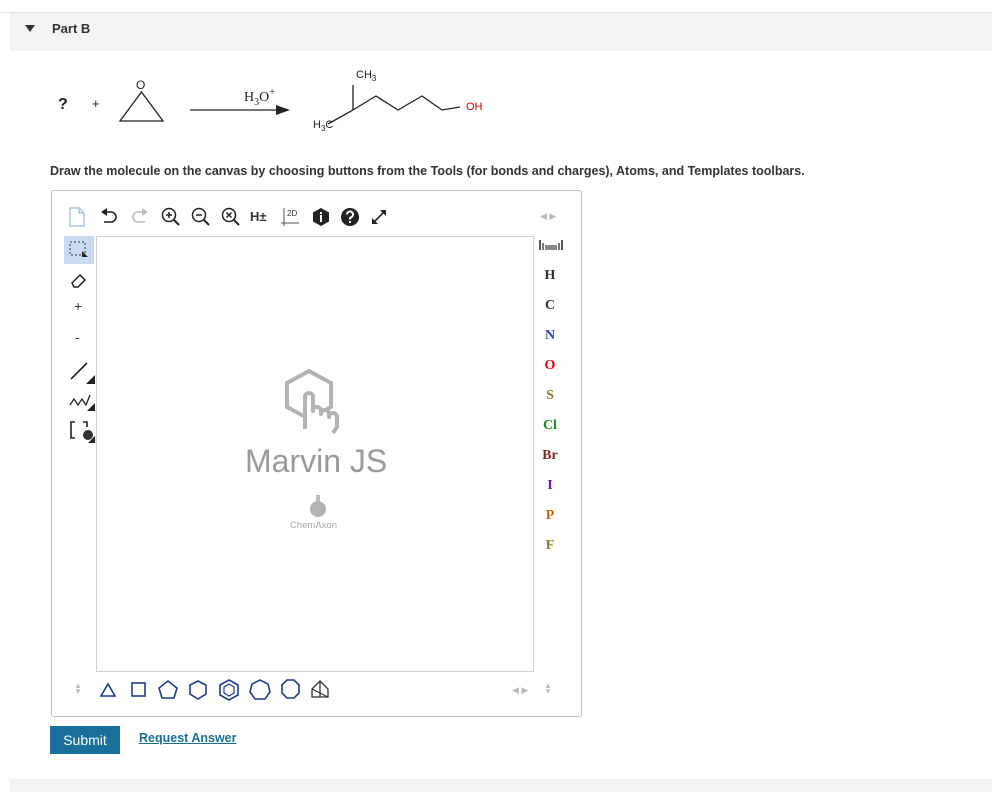 Image resolution: width=992 pixels, height=792 pixels. I want to click on atom-button-br: Br, so click(550, 456).